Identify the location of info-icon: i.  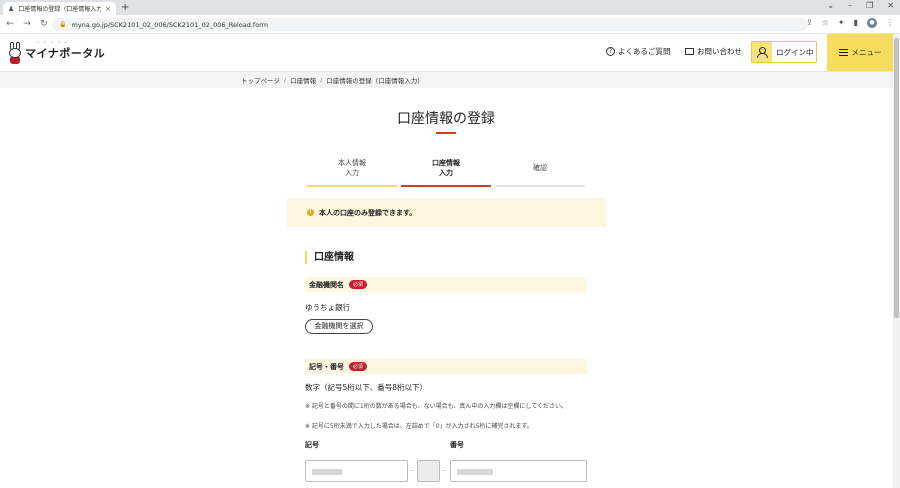
(310, 212).